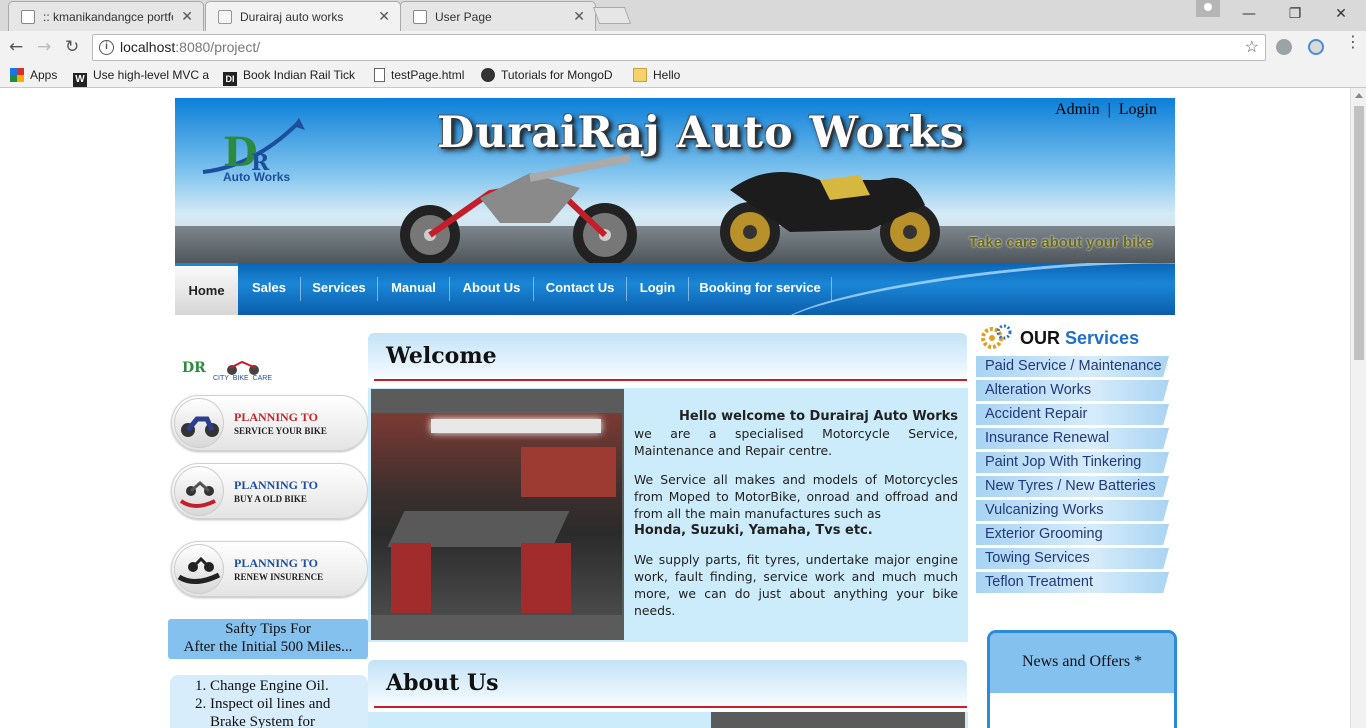 This screenshot has height=728, width=1366. Describe the element at coordinates (206, 289) in the screenshot. I see `nav-home: Home` at that location.